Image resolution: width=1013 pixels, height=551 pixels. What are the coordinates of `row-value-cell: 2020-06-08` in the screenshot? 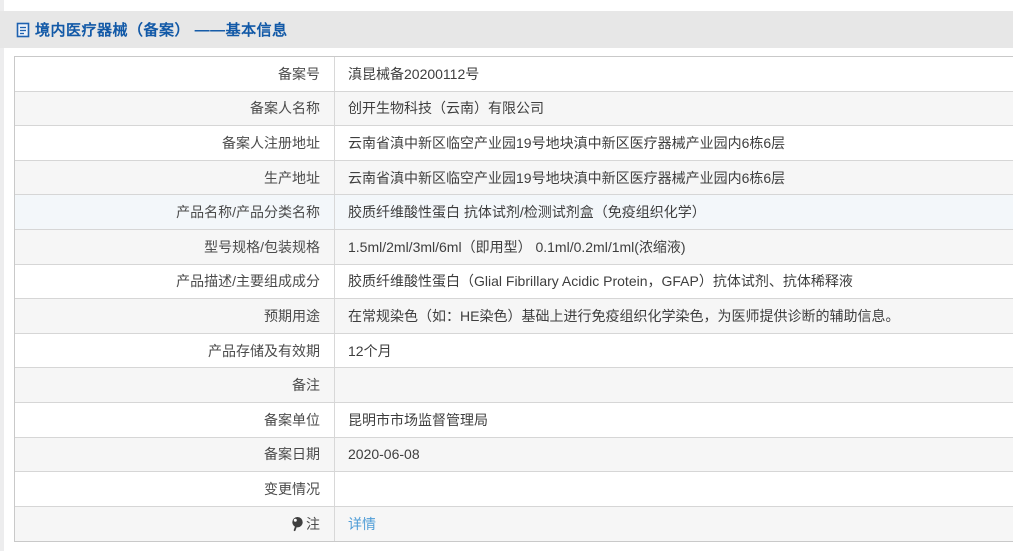 It's located at (674, 455).